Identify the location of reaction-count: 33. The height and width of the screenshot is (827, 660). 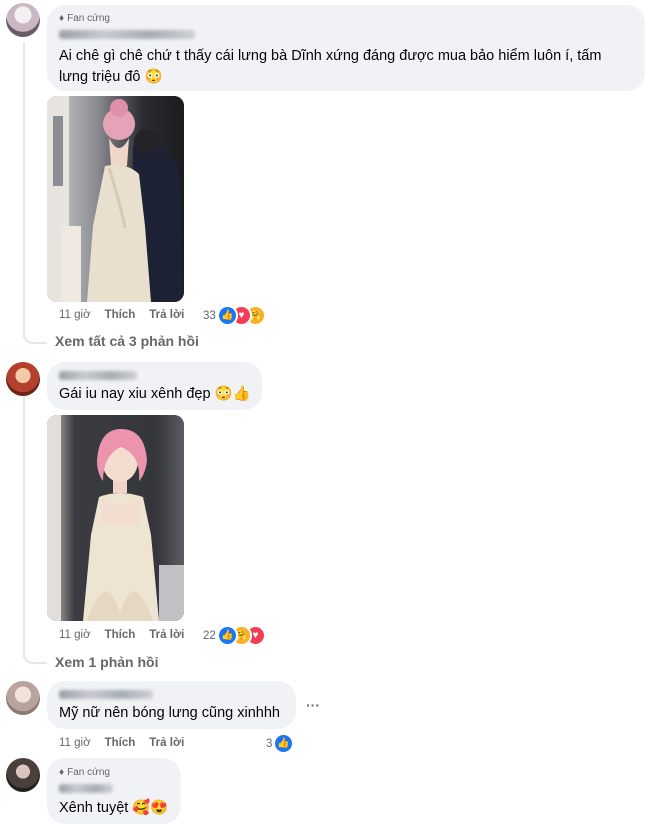
(209, 316).